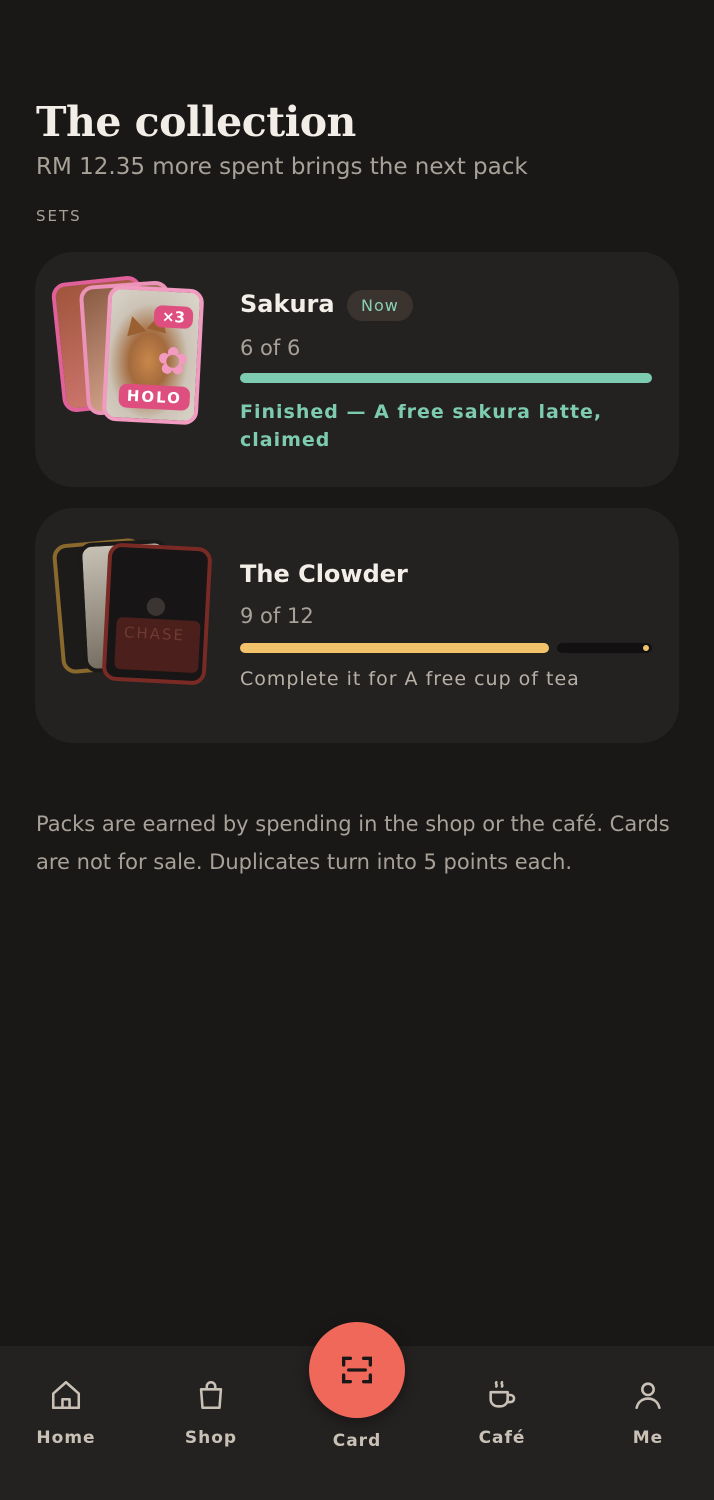 Image resolution: width=714 pixels, height=1500 pixels. Describe the element at coordinates (66, 1395) in the screenshot. I see `home-icon` at that location.